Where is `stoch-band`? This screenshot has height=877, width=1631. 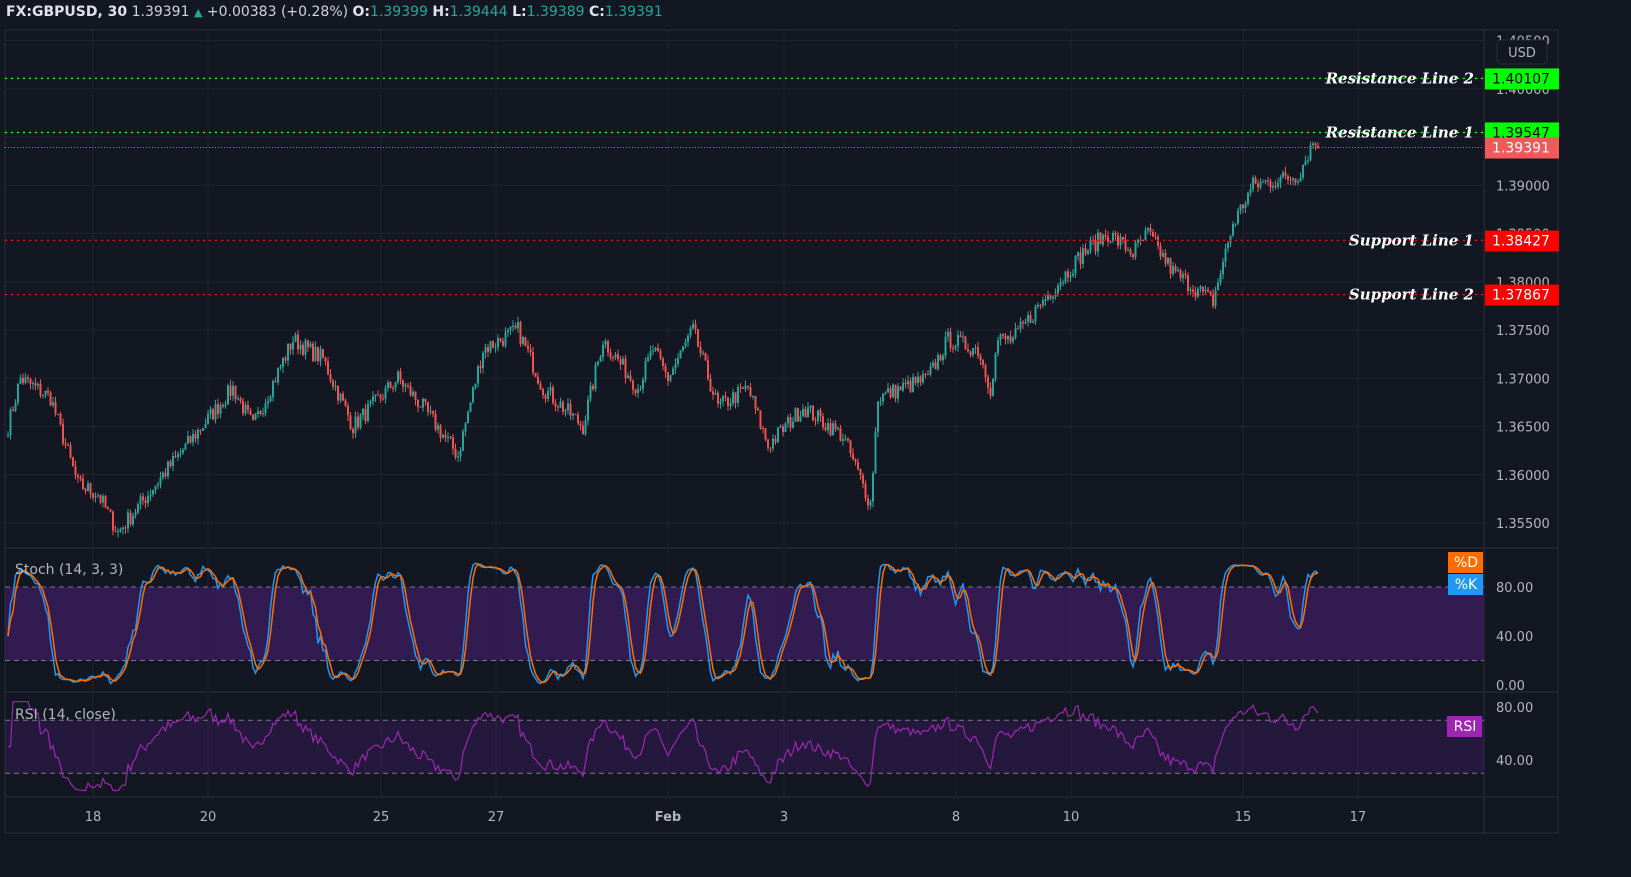 stoch-band is located at coordinates (744, 624).